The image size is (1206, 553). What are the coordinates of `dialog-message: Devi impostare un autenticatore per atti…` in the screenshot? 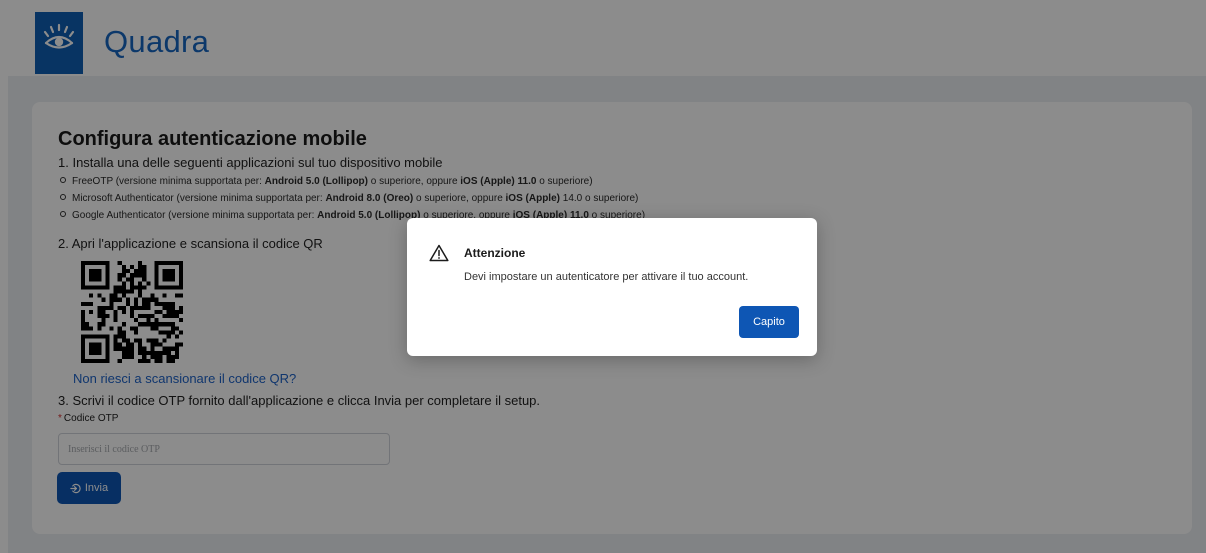 It's located at (606, 277).